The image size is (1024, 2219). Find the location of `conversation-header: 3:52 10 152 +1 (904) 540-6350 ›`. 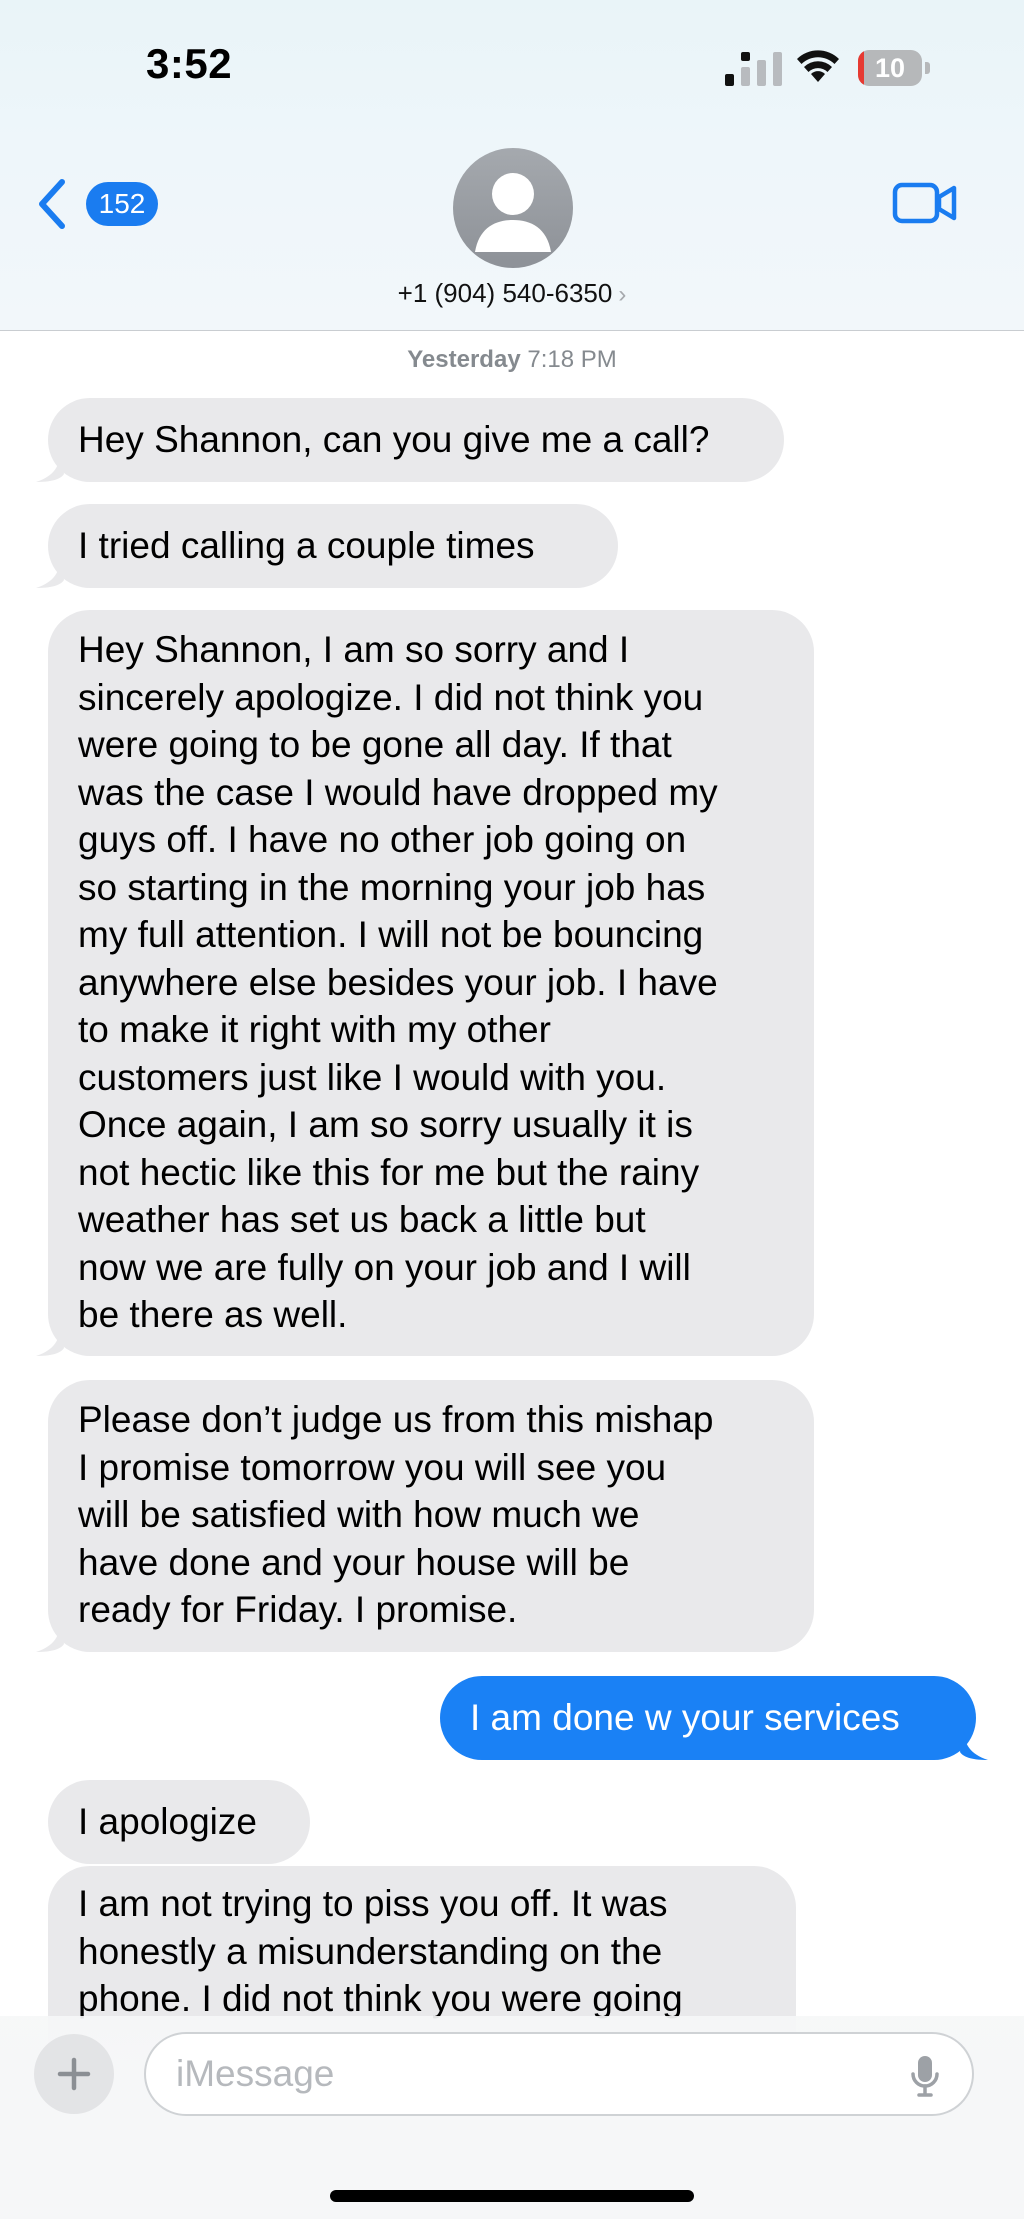

conversation-header: 3:52 10 152 +1 (904) 540-6350 › is located at coordinates (512, 165).